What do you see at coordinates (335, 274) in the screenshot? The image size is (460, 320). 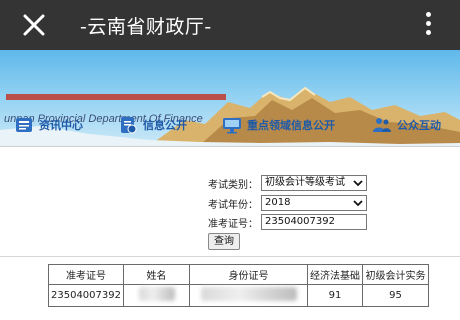 I see `column-header: 经济法基础` at bounding box center [335, 274].